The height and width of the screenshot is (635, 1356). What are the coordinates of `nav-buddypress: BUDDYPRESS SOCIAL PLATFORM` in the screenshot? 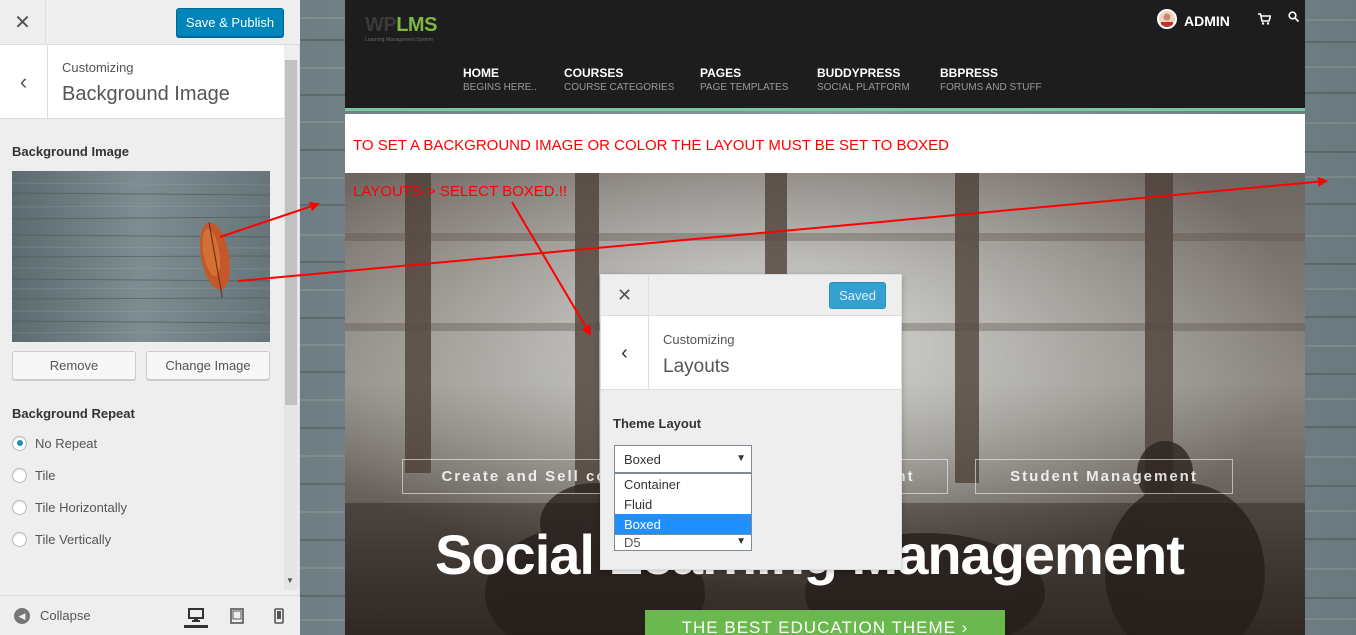 It's located at (863, 79).